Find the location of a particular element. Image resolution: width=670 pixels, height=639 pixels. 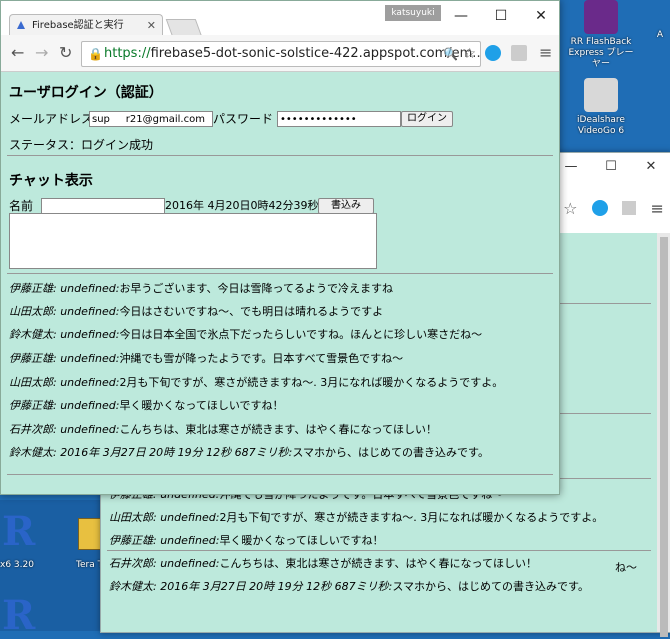

list-item: 山田太郎: undefined:今日はさむいですね〜、でも明日は晴れるようですよ is located at coordinates (196, 311).